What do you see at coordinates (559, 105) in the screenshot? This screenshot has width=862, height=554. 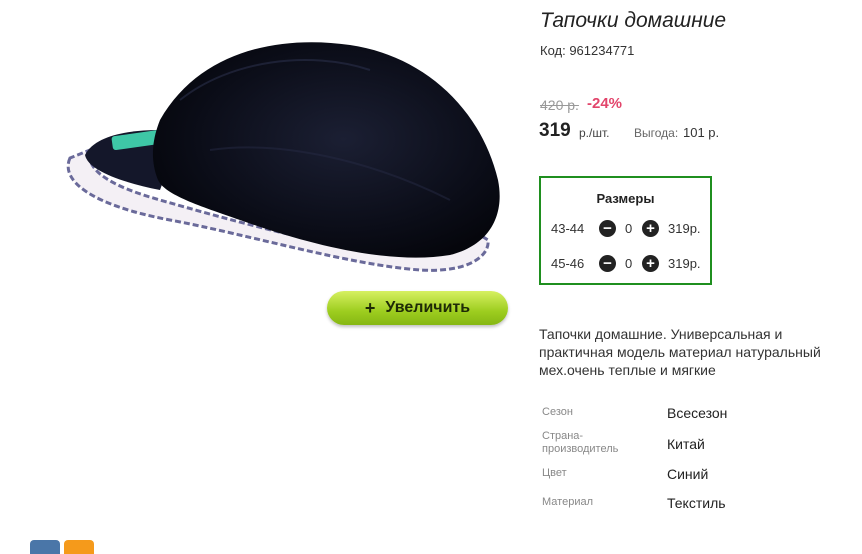 I see `old-price: 420 р.` at bounding box center [559, 105].